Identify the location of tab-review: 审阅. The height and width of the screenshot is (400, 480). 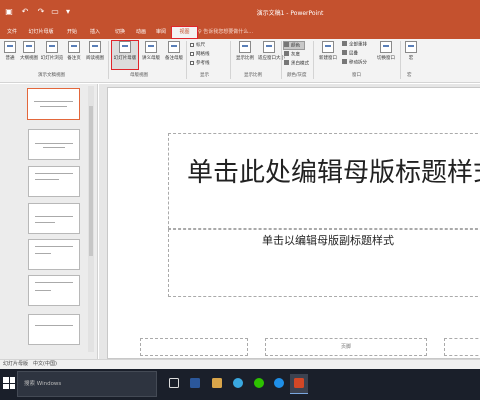
(161, 33).